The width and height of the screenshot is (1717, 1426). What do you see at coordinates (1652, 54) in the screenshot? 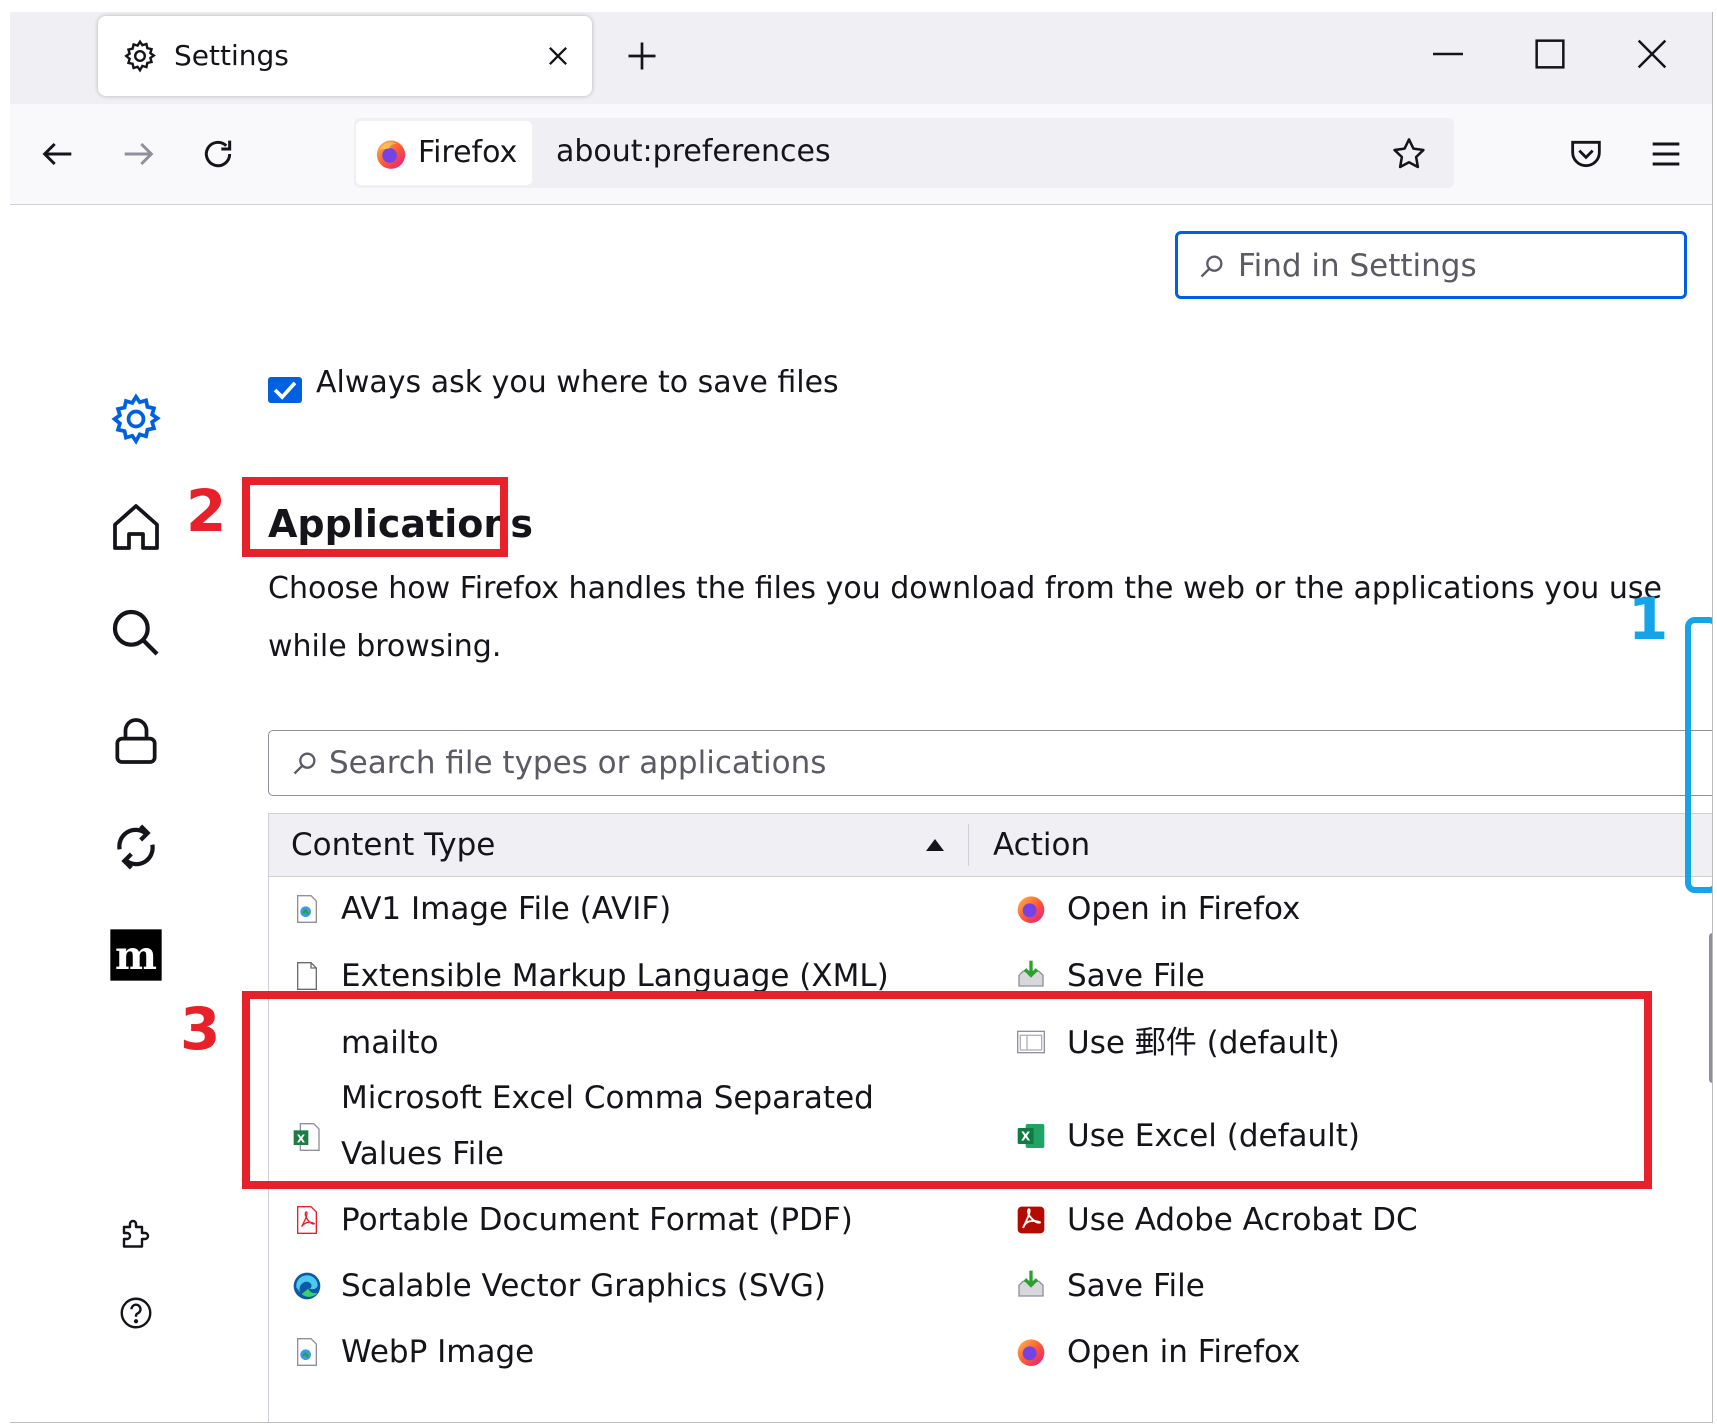
I see `close-window-icon` at bounding box center [1652, 54].